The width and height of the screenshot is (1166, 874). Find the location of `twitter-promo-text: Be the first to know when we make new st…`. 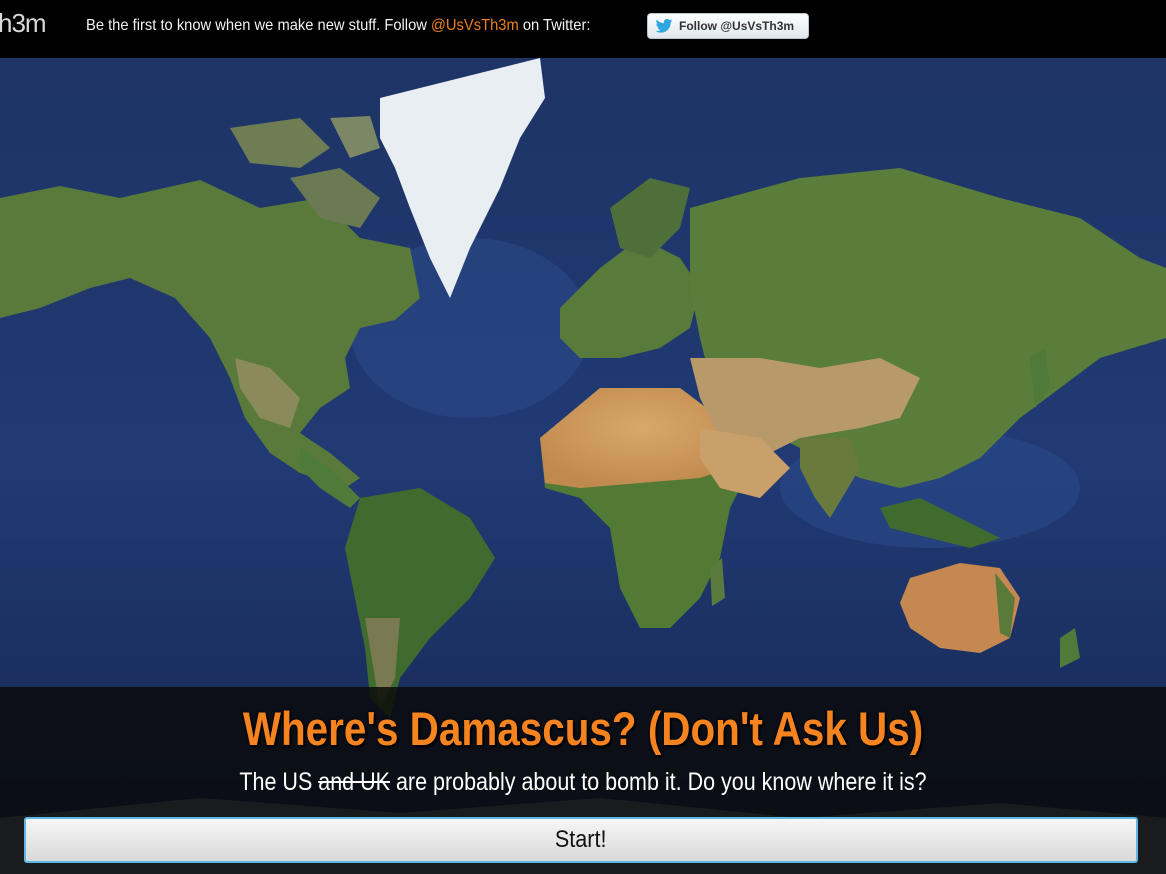

twitter-promo-text: Be the first to know when we make new st… is located at coordinates (338, 26).